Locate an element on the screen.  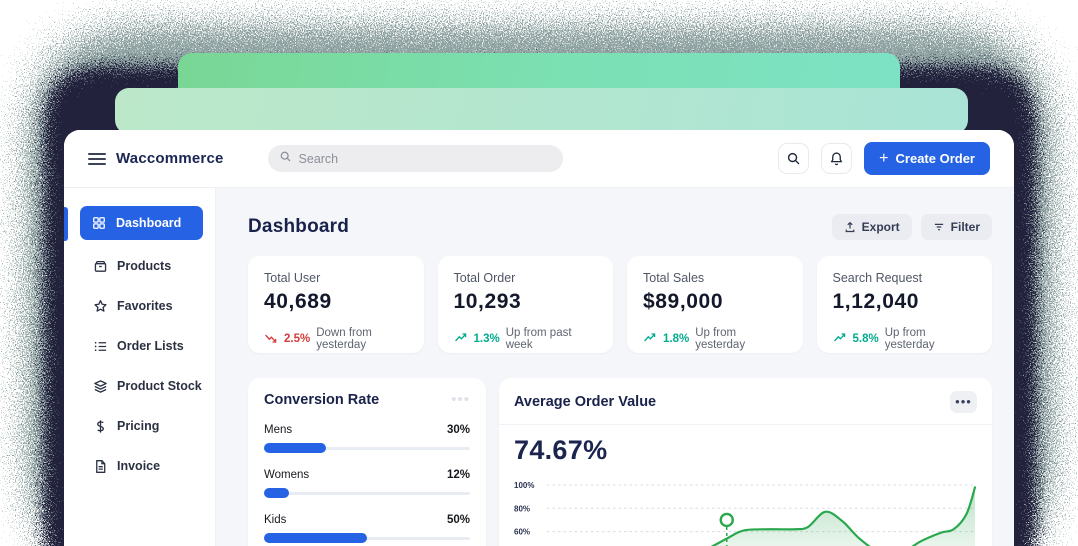
sidebar-item-label: Dashboard is located at coordinates (149, 223).